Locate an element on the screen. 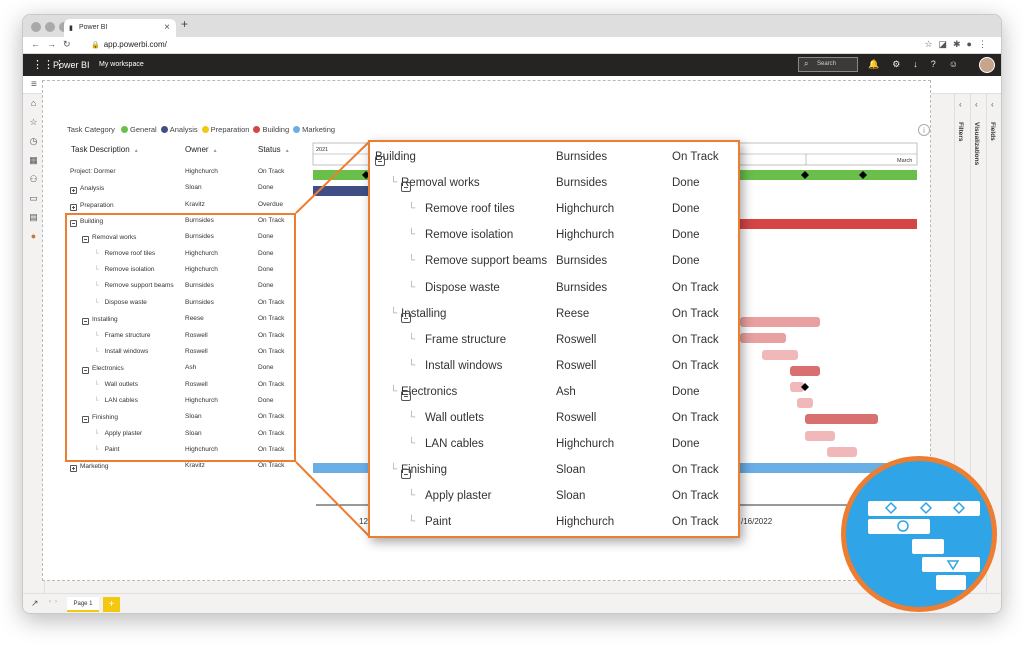 This screenshot has height=647, width=1024. close-tab-icon: × is located at coordinates (167, 27).